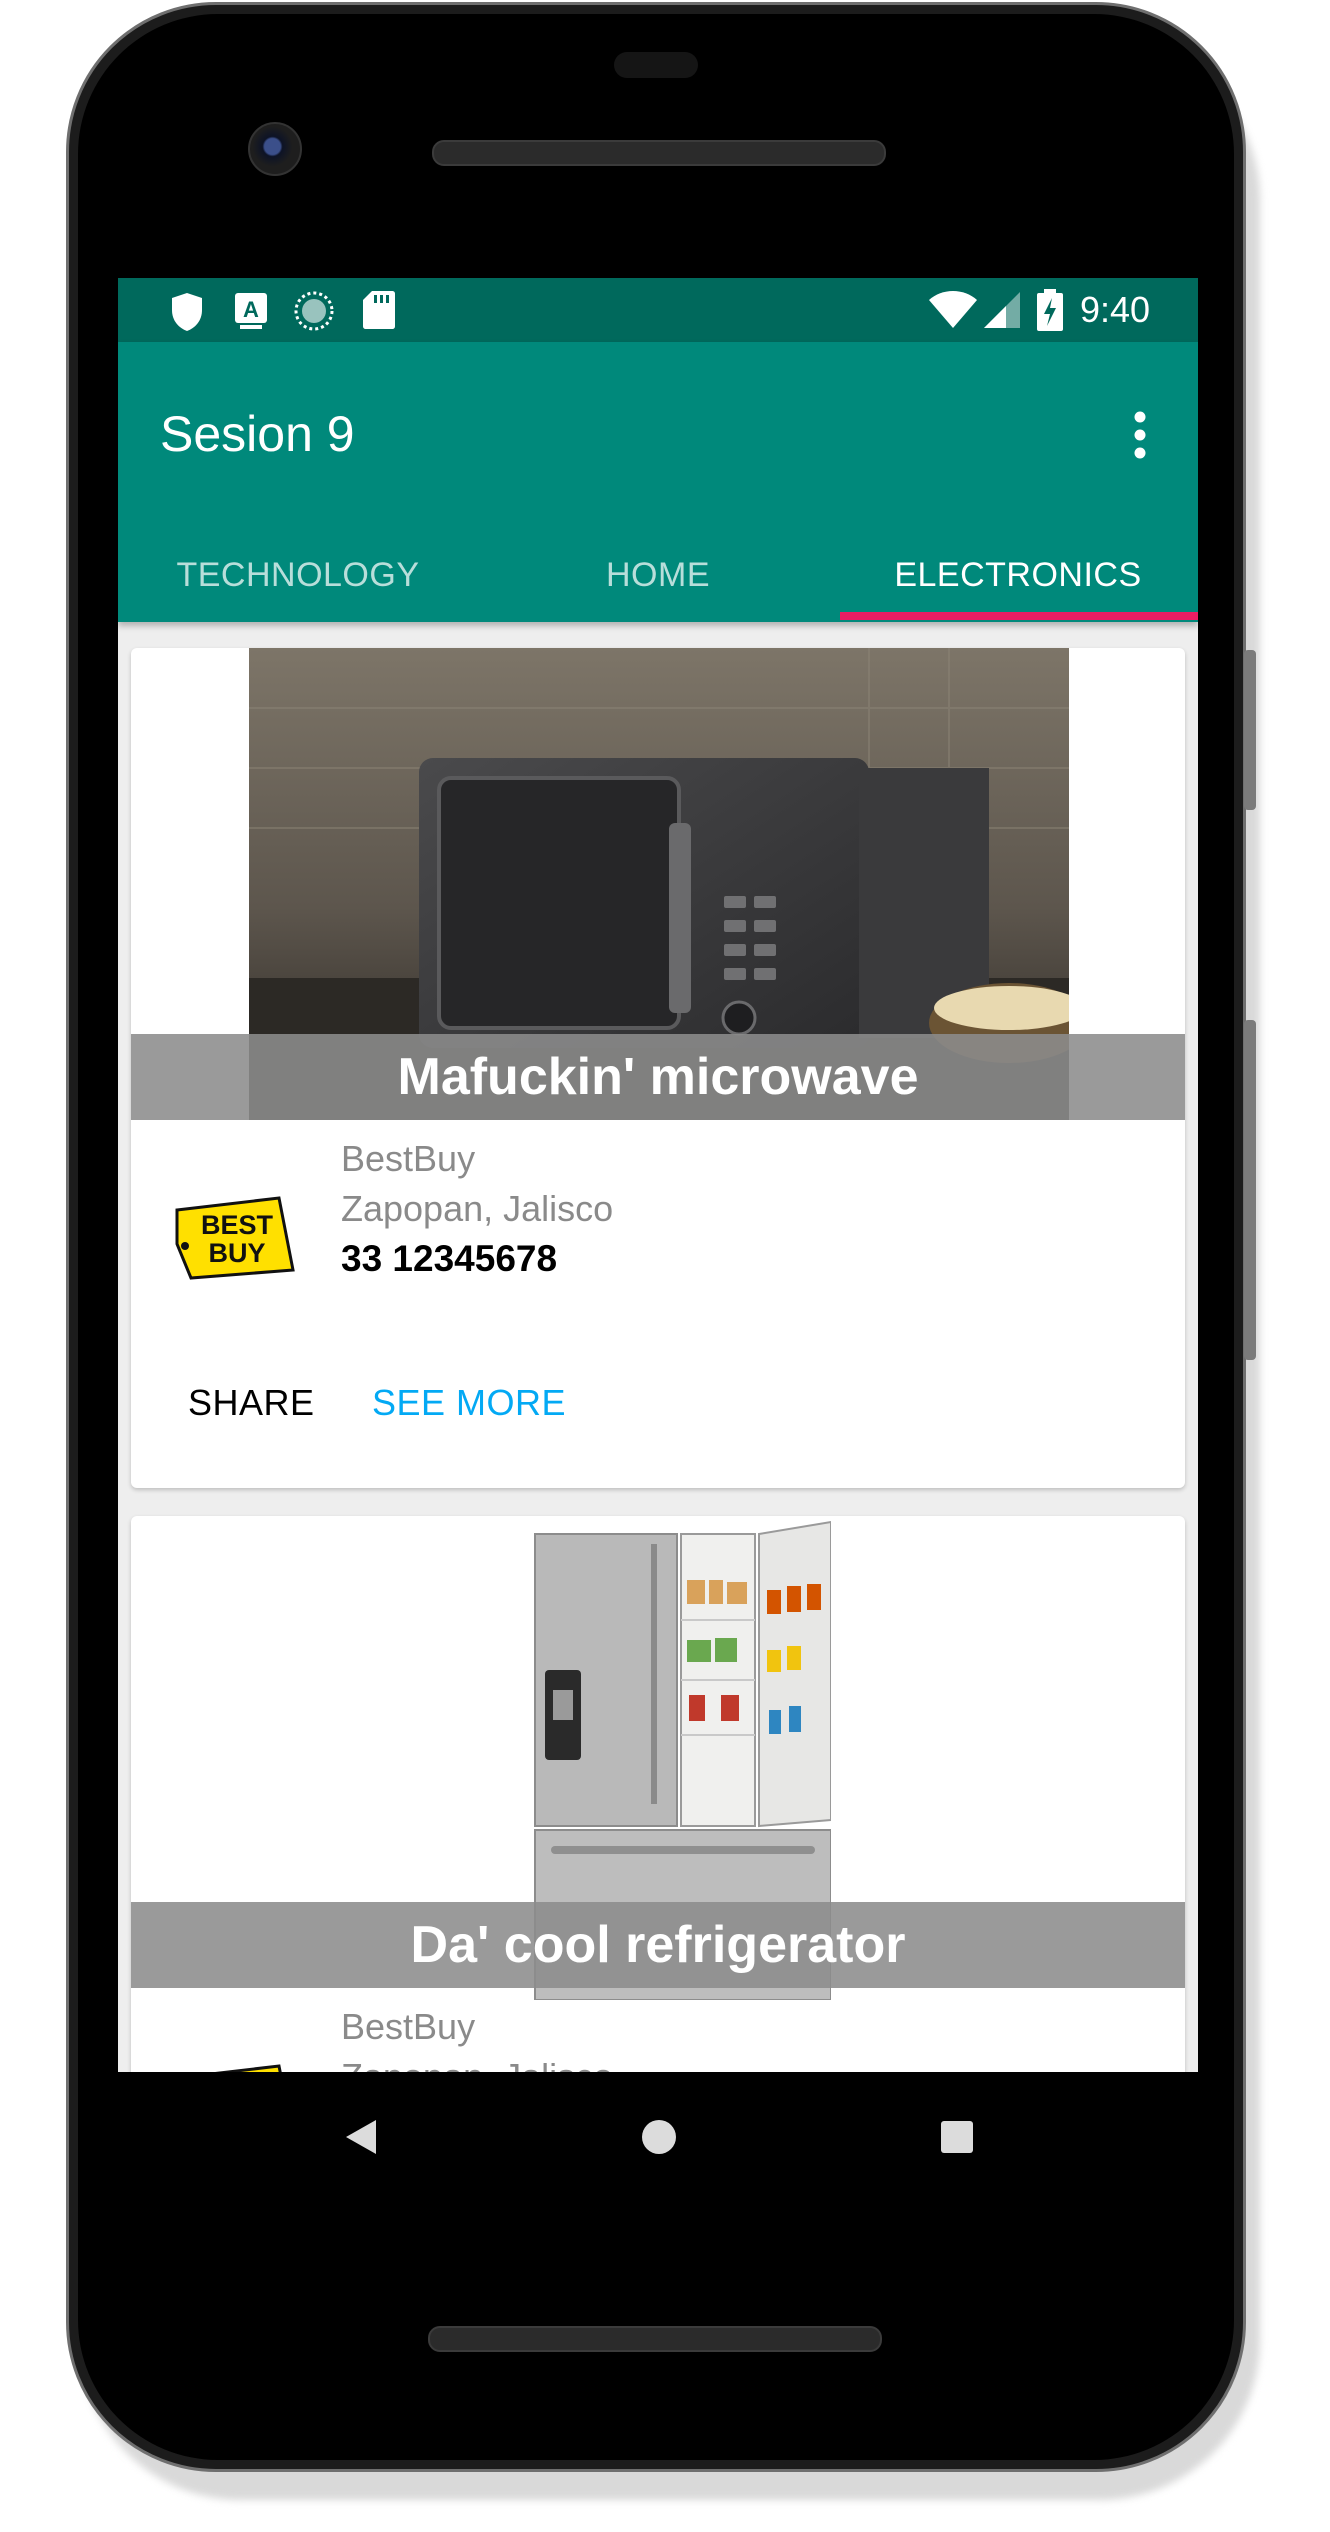  I want to click on svg-text: BUY, so click(236, 1253).